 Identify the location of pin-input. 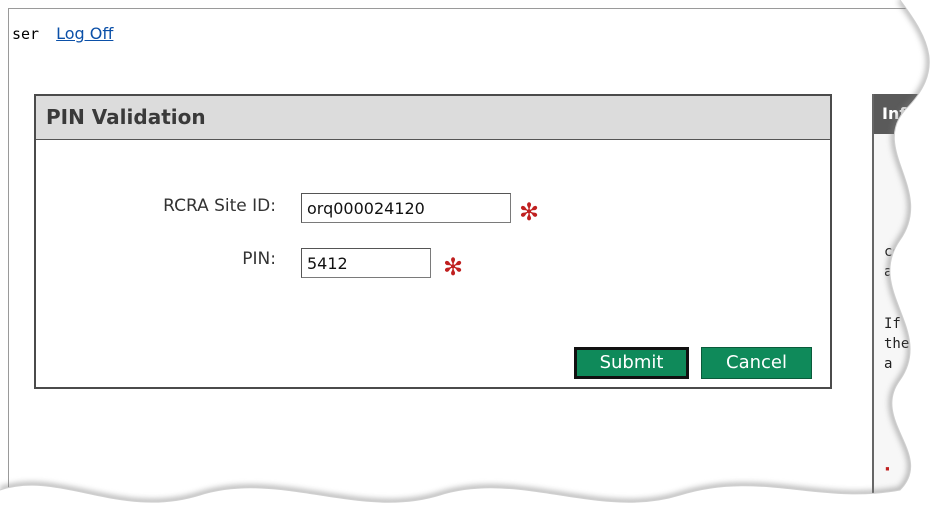
(366, 263).